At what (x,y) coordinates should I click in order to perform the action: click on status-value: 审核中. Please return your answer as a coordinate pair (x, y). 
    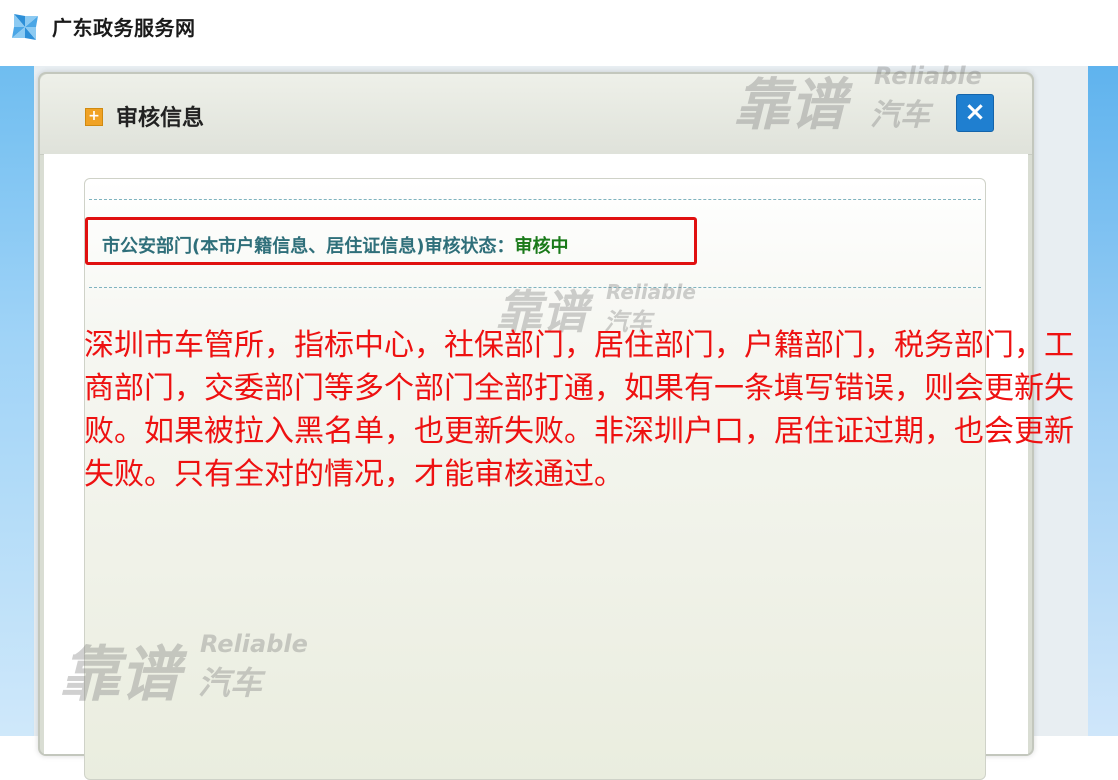
    Looking at the image, I should click on (541, 246).